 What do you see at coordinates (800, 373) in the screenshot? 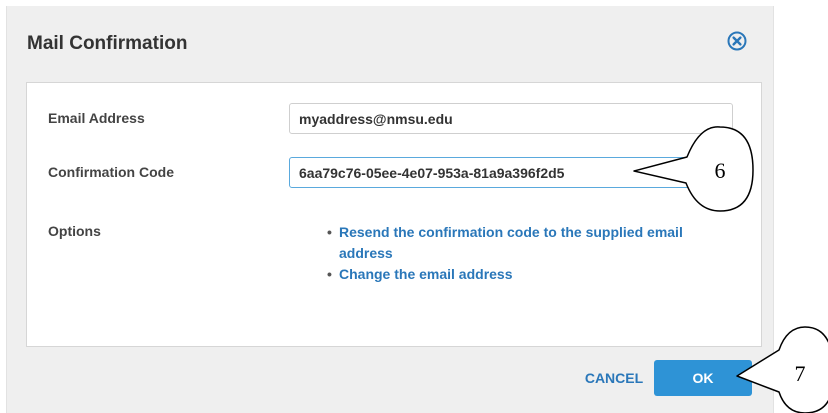
I see `callout-number-7: 7` at bounding box center [800, 373].